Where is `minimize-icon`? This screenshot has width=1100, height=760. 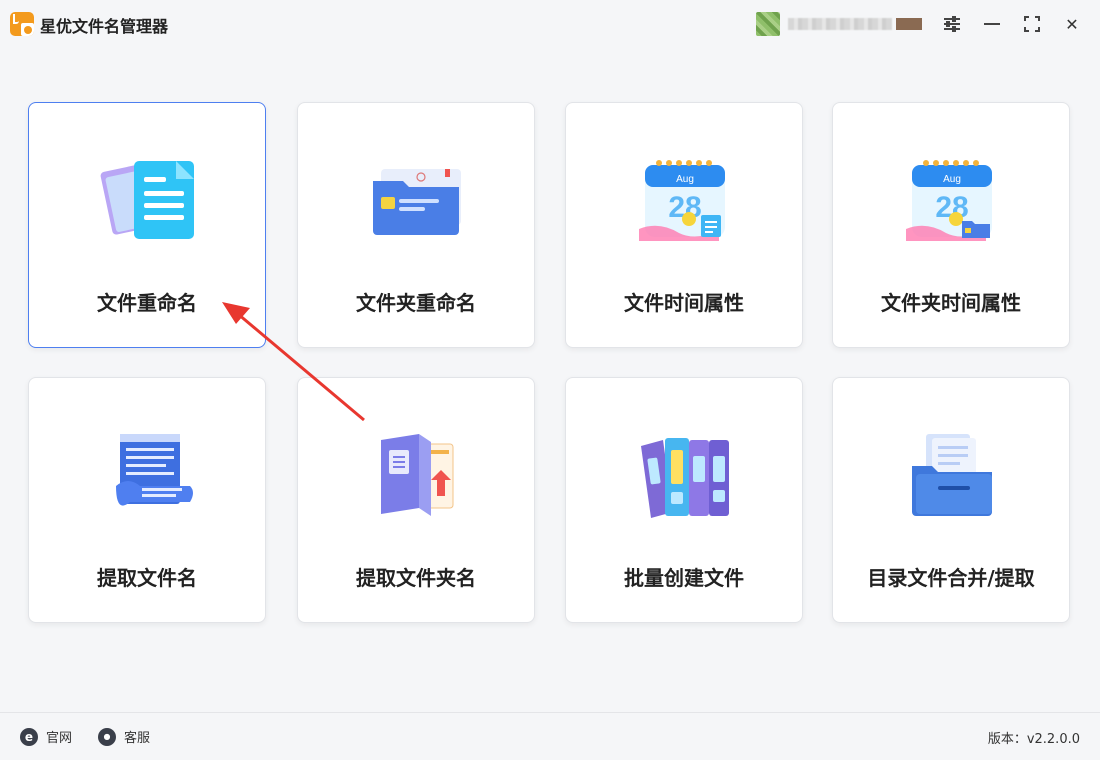 minimize-icon is located at coordinates (992, 24).